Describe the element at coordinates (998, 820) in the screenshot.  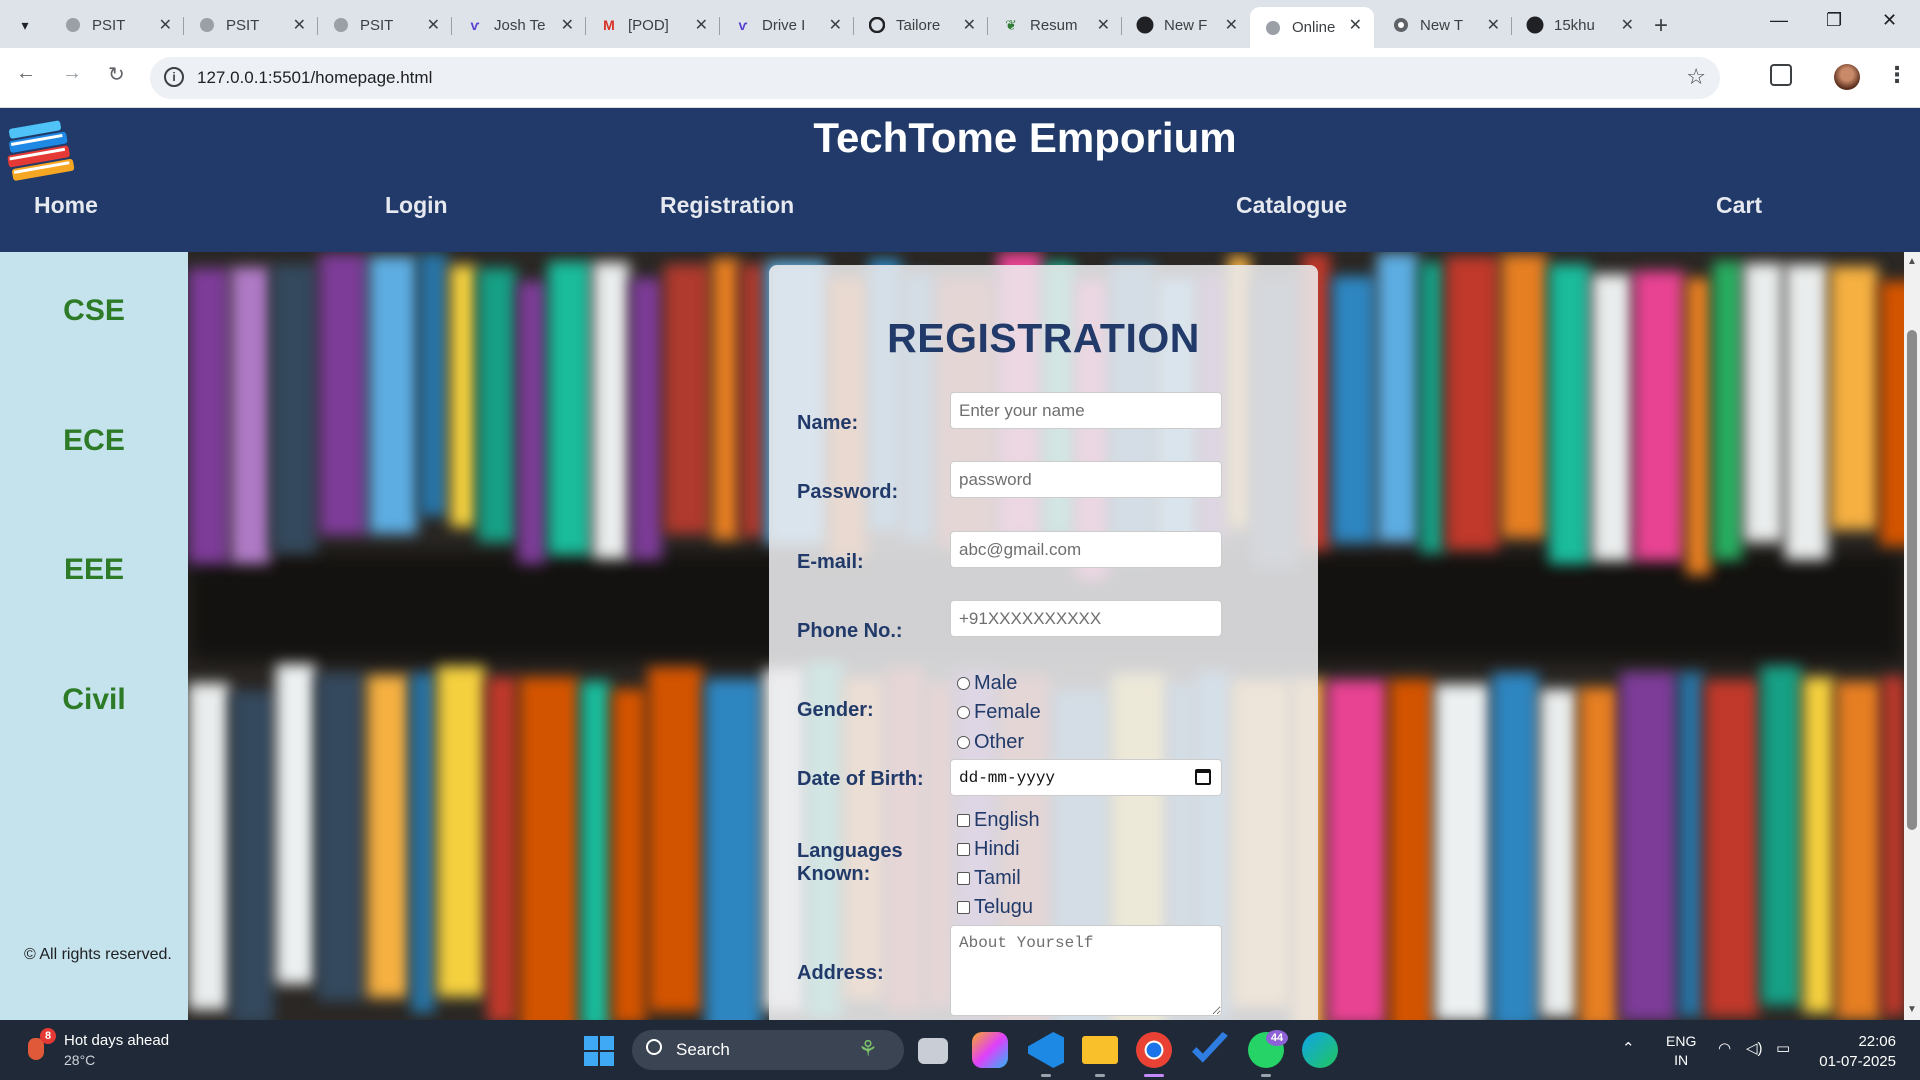
I see `language-option-english: English` at that location.